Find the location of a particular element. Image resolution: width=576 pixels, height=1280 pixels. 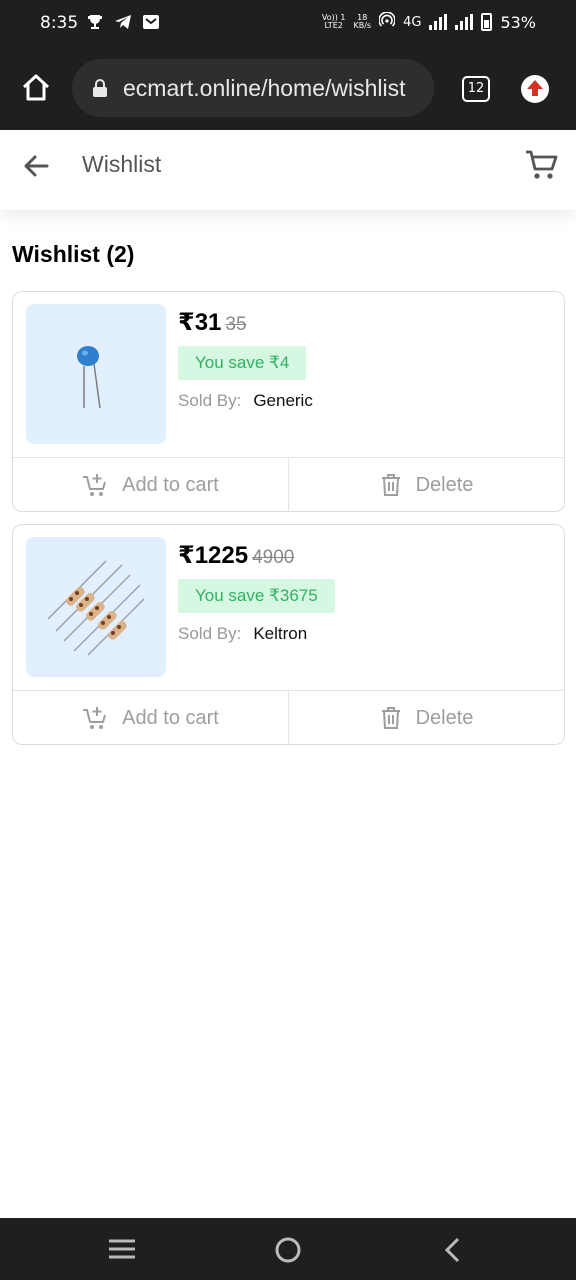

status-bar: 8:35 Vo)) 1 LTE2 18 KB/s 4G 53% is located at coordinates (288, 24).